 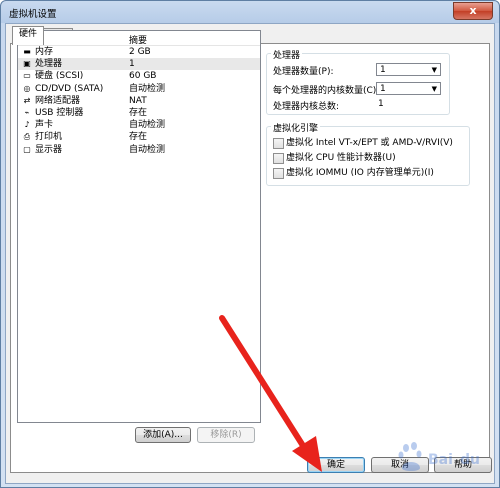 What do you see at coordinates (440, 460) in the screenshot?
I see `svg-text: Bai` at bounding box center [440, 460].